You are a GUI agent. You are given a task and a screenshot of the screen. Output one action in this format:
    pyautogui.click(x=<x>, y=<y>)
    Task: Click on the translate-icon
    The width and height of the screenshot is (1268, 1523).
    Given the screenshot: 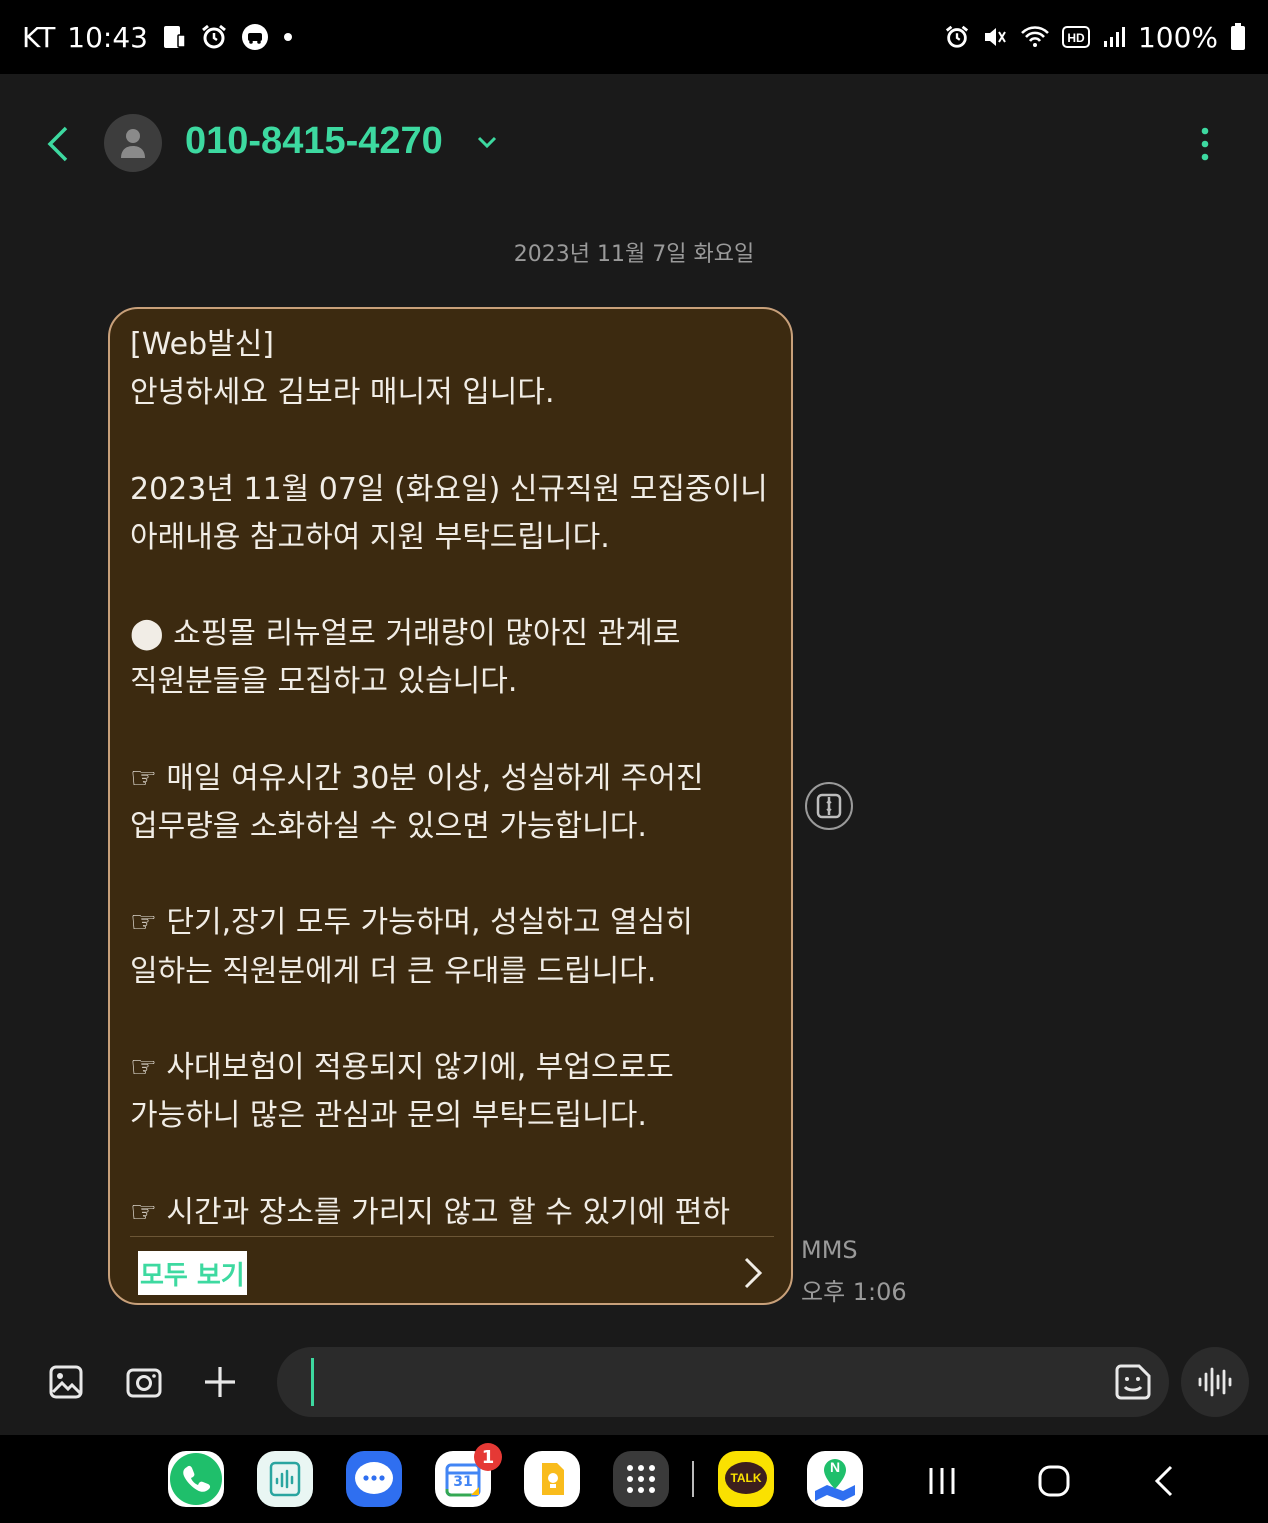 What is the action you would take?
    pyautogui.click(x=829, y=806)
    